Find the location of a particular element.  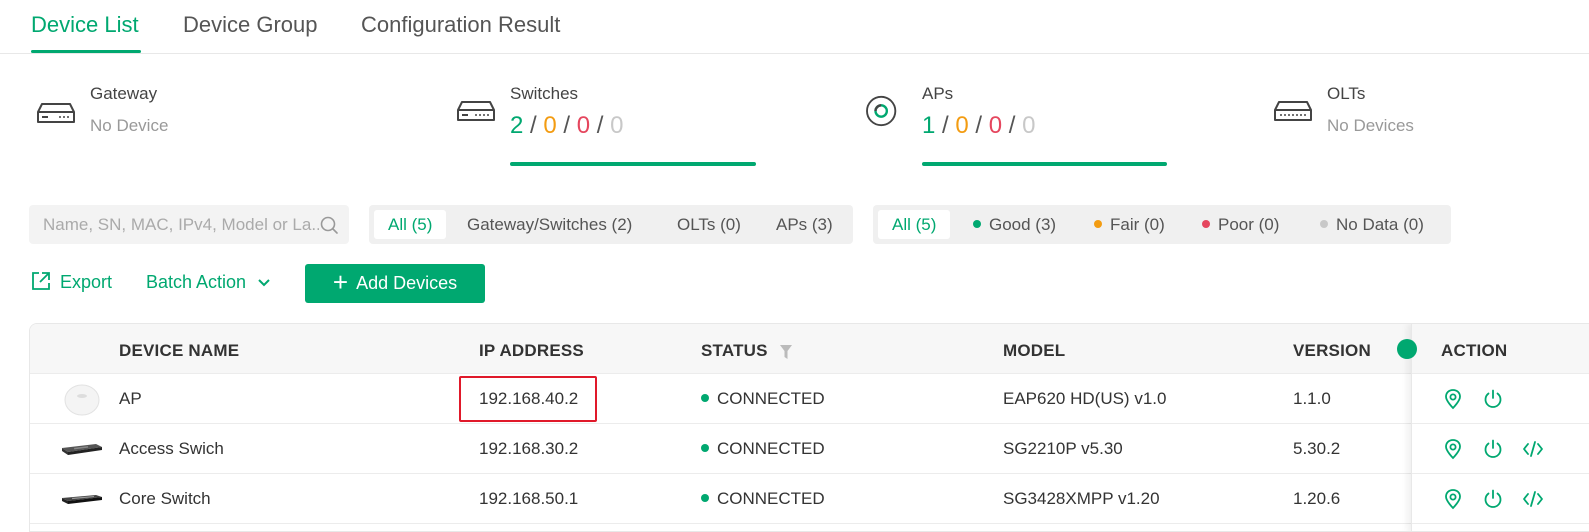

health-filter-good: Good (3) is located at coordinates (1014, 224).